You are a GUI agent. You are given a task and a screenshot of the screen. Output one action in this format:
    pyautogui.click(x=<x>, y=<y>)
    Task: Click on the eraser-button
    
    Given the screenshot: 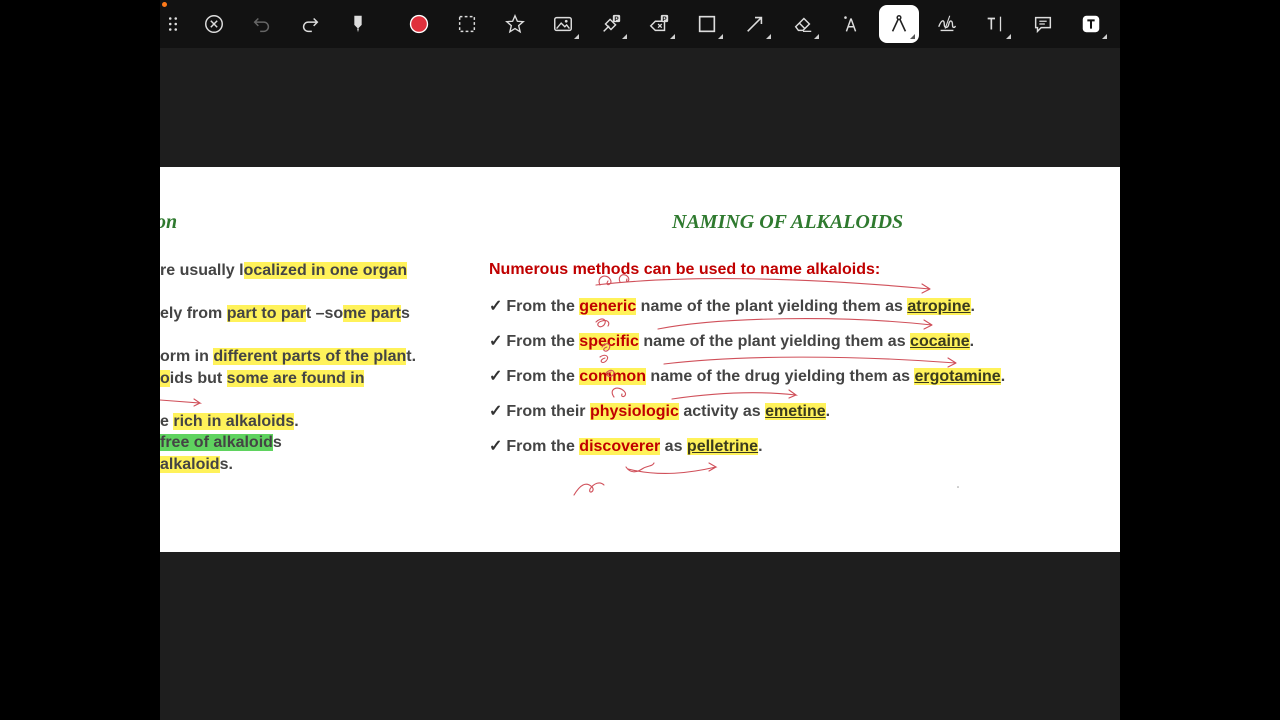 What is the action you would take?
    pyautogui.click(x=803, y=24)
    